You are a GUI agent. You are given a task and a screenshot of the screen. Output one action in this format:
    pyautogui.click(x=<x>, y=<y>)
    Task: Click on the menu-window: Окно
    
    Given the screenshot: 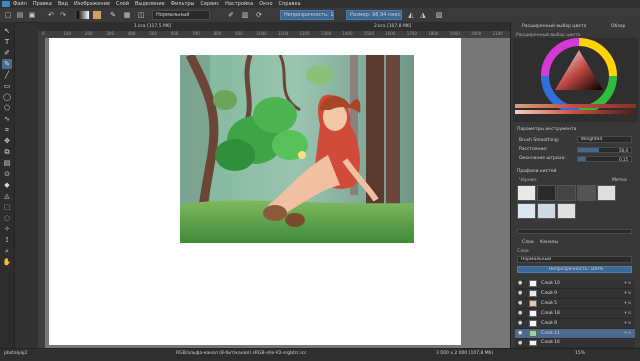 What is the action you would take?
    pyautogui.click(x=265, y=4)
    